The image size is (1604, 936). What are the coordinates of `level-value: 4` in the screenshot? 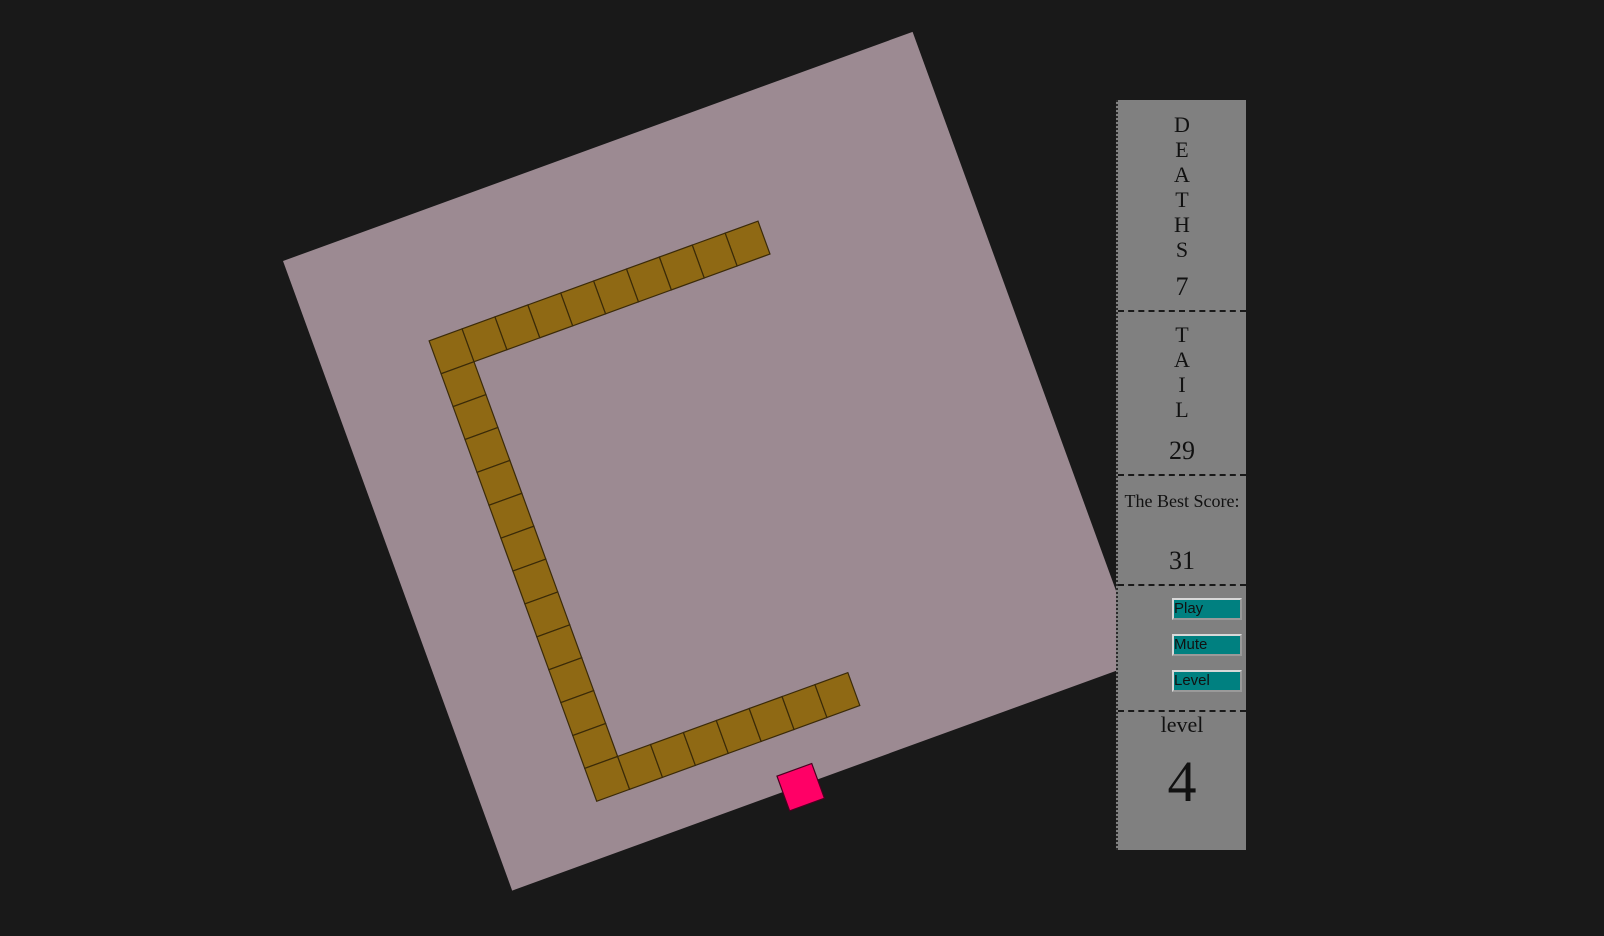 It's located at (1182, 781).